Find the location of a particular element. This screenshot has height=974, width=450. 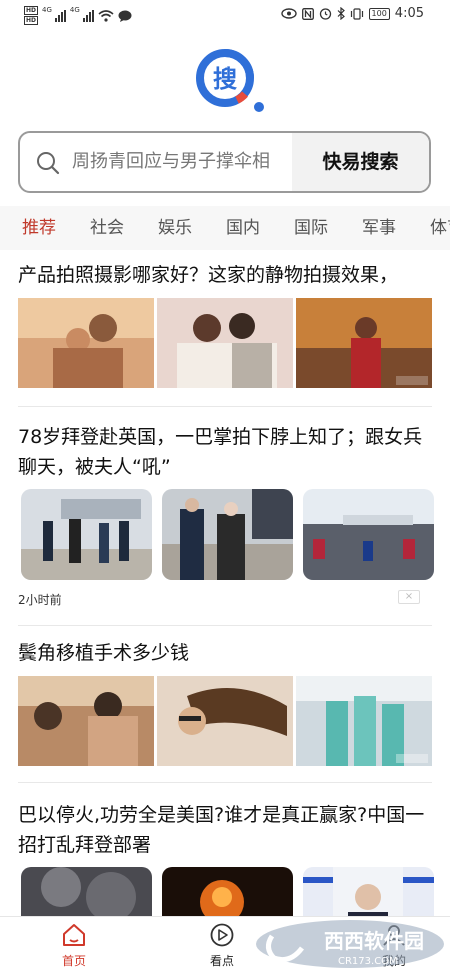

feed-item-israel: 巴以停火,功劳全是美国?谁才是真正赢家?中国一招打乱拜登部署 is located at coordinates (226, 879).